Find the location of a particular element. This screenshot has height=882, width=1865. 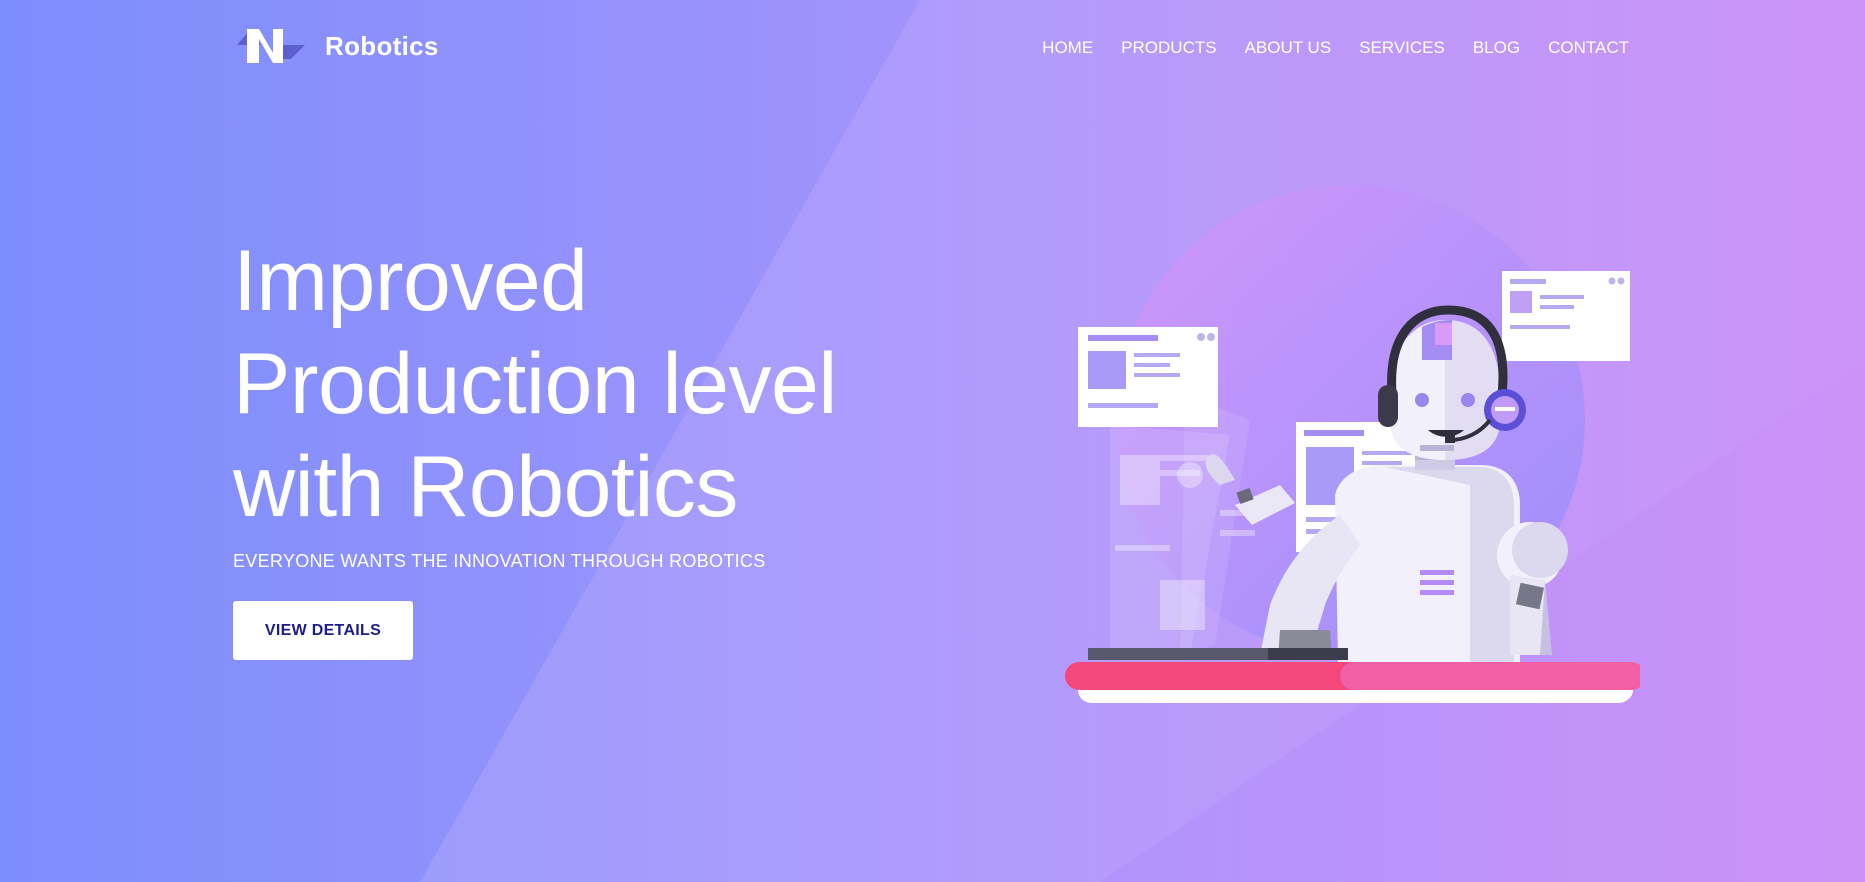

robotics-logo-icon is located at coordinates (271, 46).